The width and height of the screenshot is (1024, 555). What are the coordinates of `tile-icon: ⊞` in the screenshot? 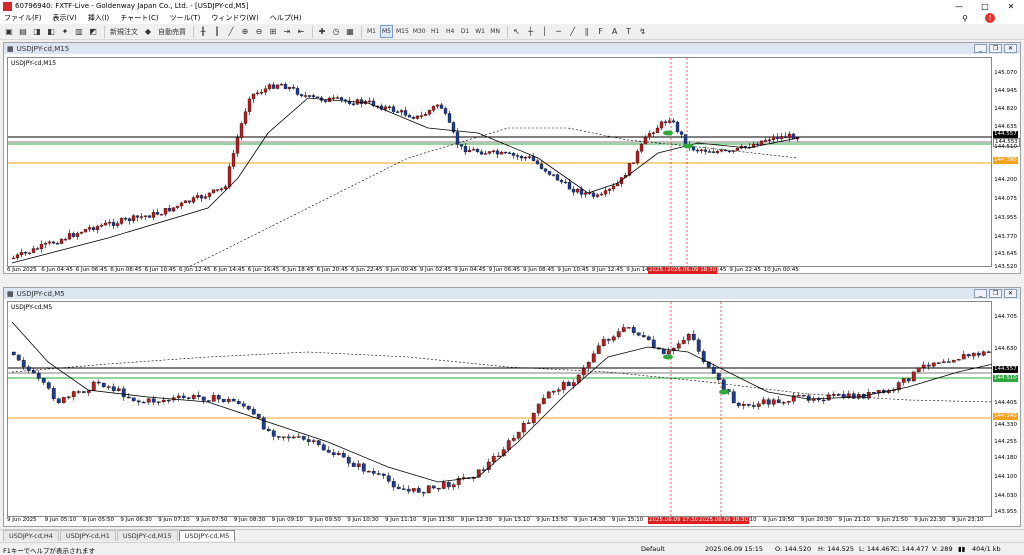 It's located at (273, 31).